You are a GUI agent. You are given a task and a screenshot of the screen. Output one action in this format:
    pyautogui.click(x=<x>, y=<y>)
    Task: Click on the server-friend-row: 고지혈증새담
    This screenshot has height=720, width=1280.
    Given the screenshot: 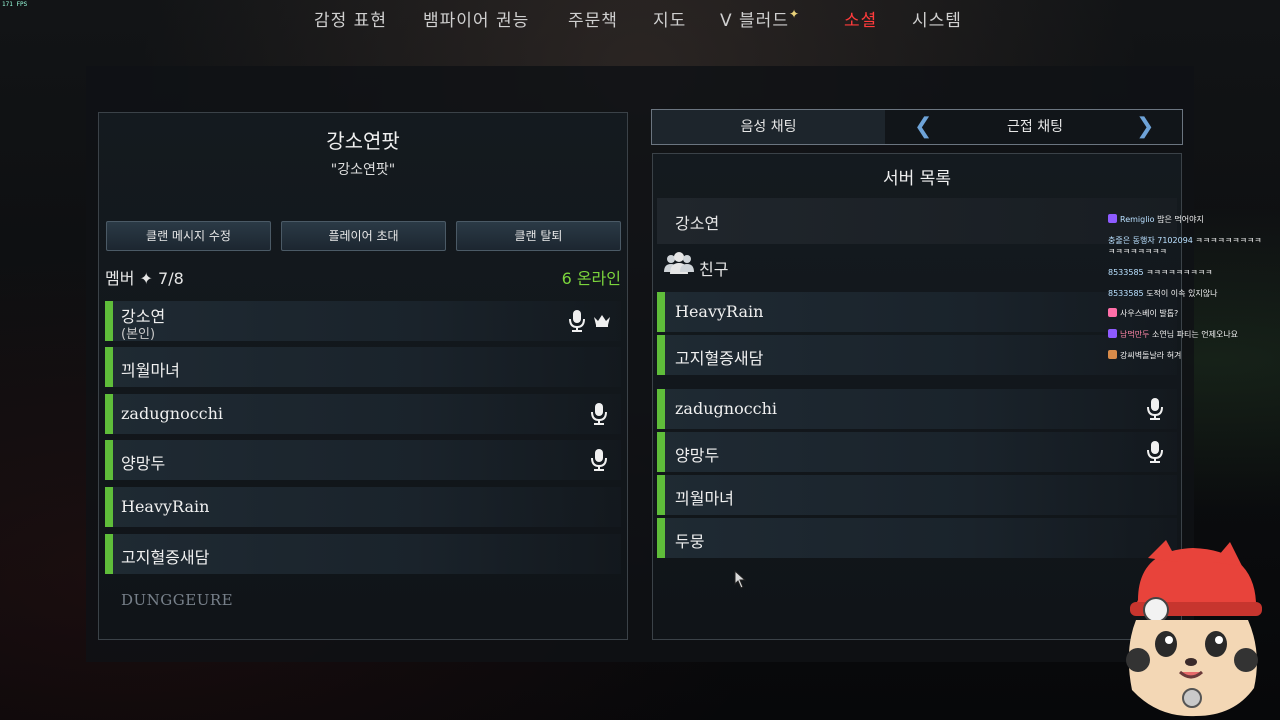 What is the action you would take?
    pyautogui.click(x=917, y=355)
    